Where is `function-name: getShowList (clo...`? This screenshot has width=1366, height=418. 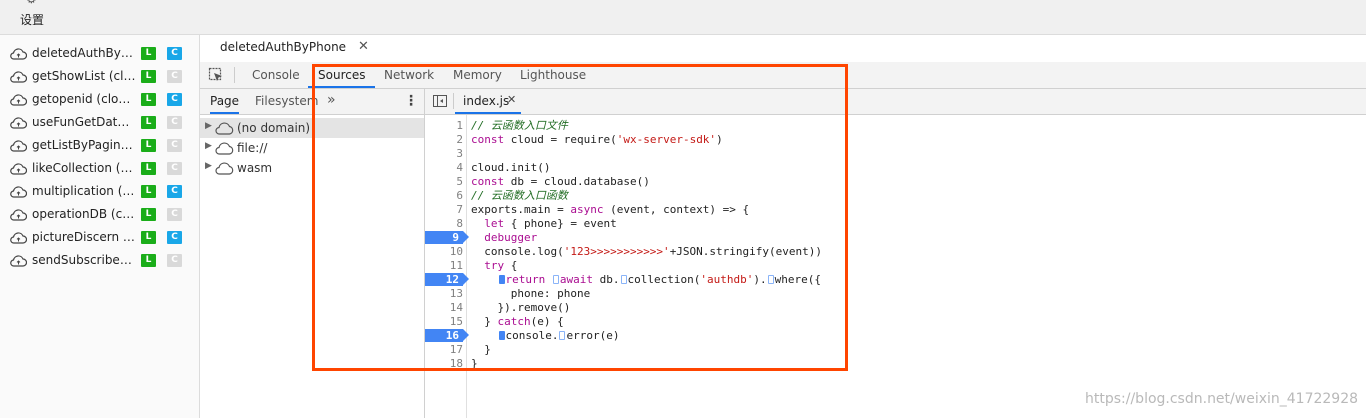 function-name: getShowList (clo... is located at coordinates (84, 76).